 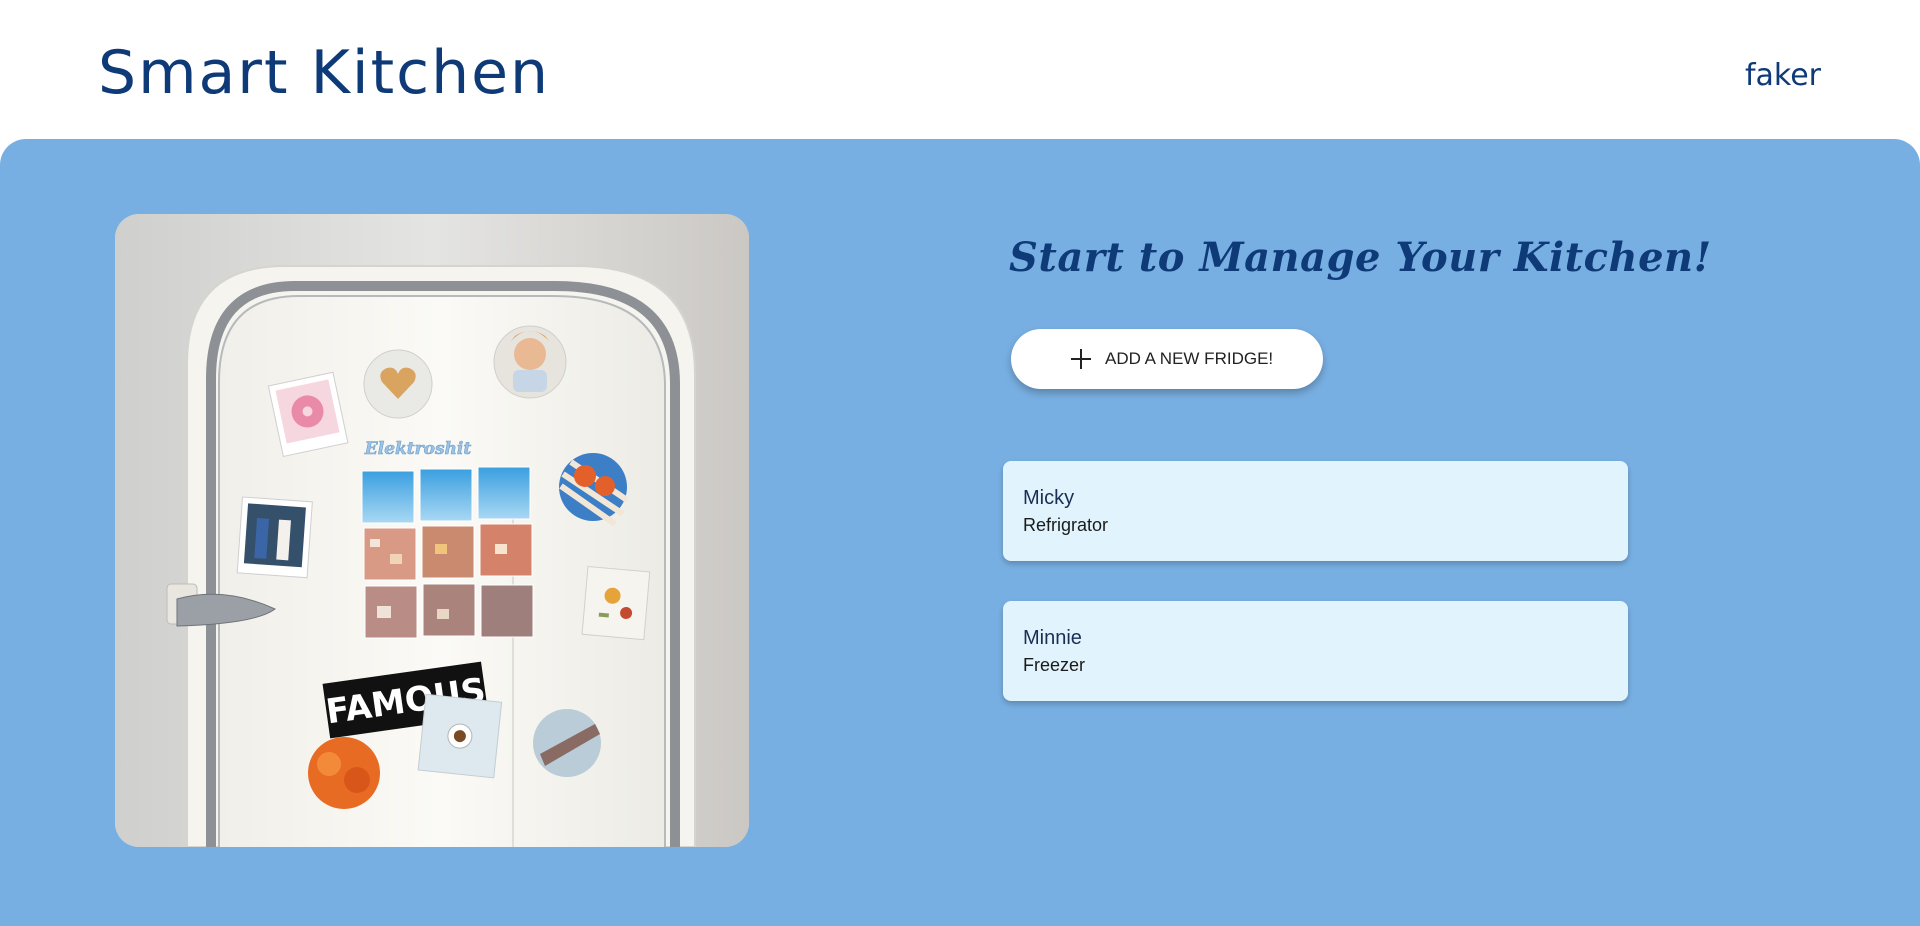 I want to click on add-fridge-button: ADD A NEW FRIDGE!, so click(x=1167, y=359).